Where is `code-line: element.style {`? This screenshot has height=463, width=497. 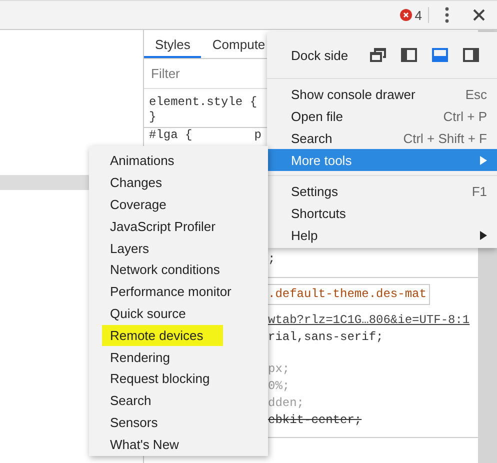 code-line: element.style { is located at coordinates (203, 102).